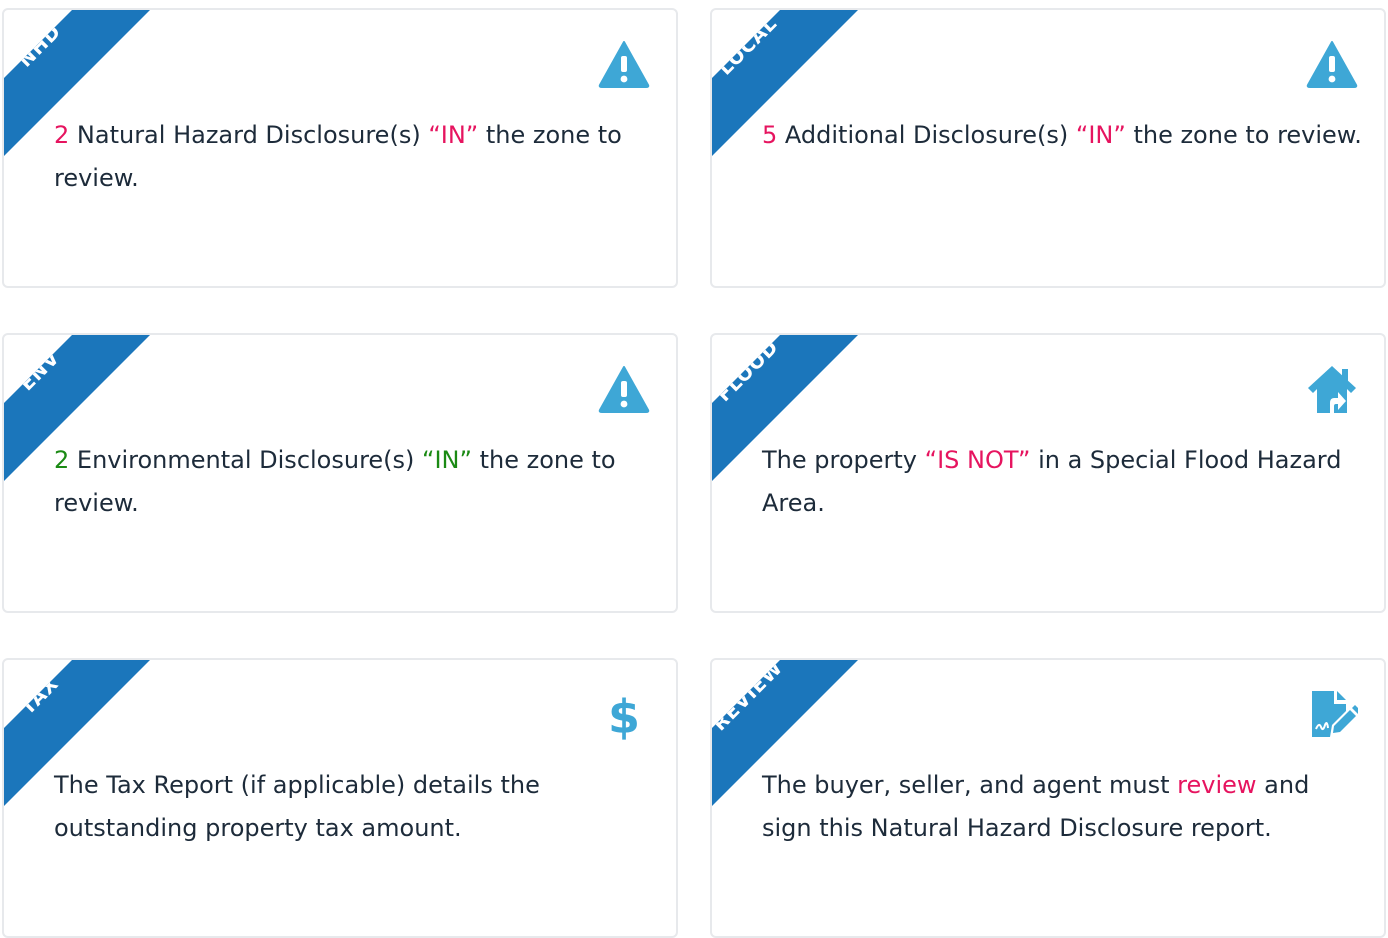 This screenshot has width=1388, height=938. What do you see at coordinates (40, 371) in the screenshot?
I see `ribbon-label: ENV` at bounding box center [40, 371].